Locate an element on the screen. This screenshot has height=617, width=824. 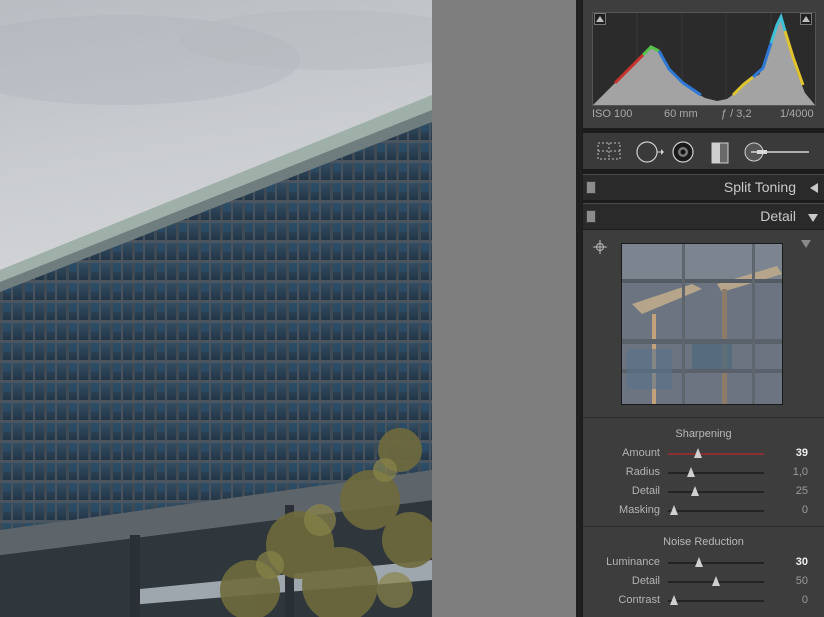
slider-fill is located at coordinates (716, 454).